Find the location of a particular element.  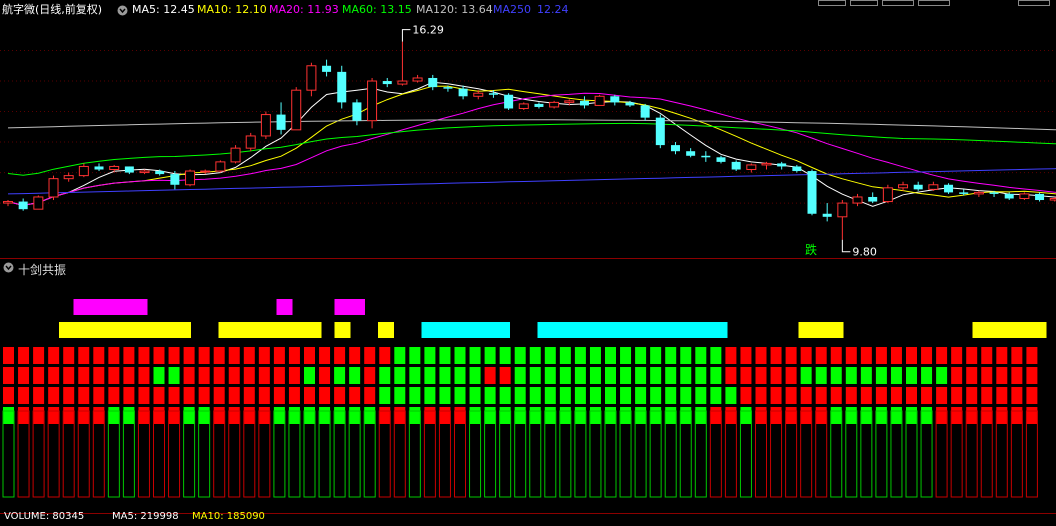

price-extreme-label: 9.80 is located at coordinates (864, 252).